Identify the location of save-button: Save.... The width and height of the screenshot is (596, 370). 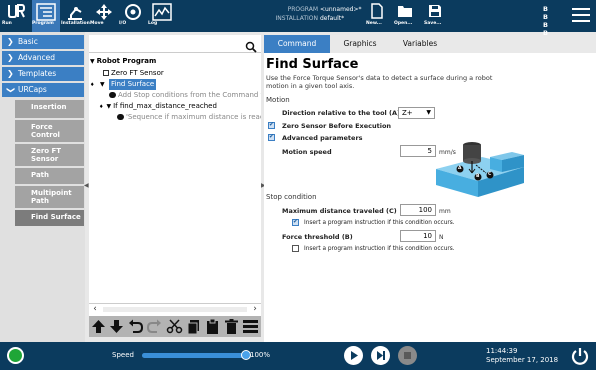
(435, 16).